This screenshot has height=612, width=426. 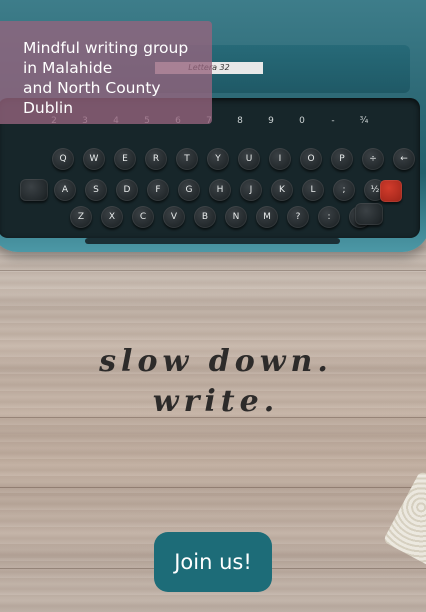 I want to click on typewriter-key: L, so click(x=313, y=190).